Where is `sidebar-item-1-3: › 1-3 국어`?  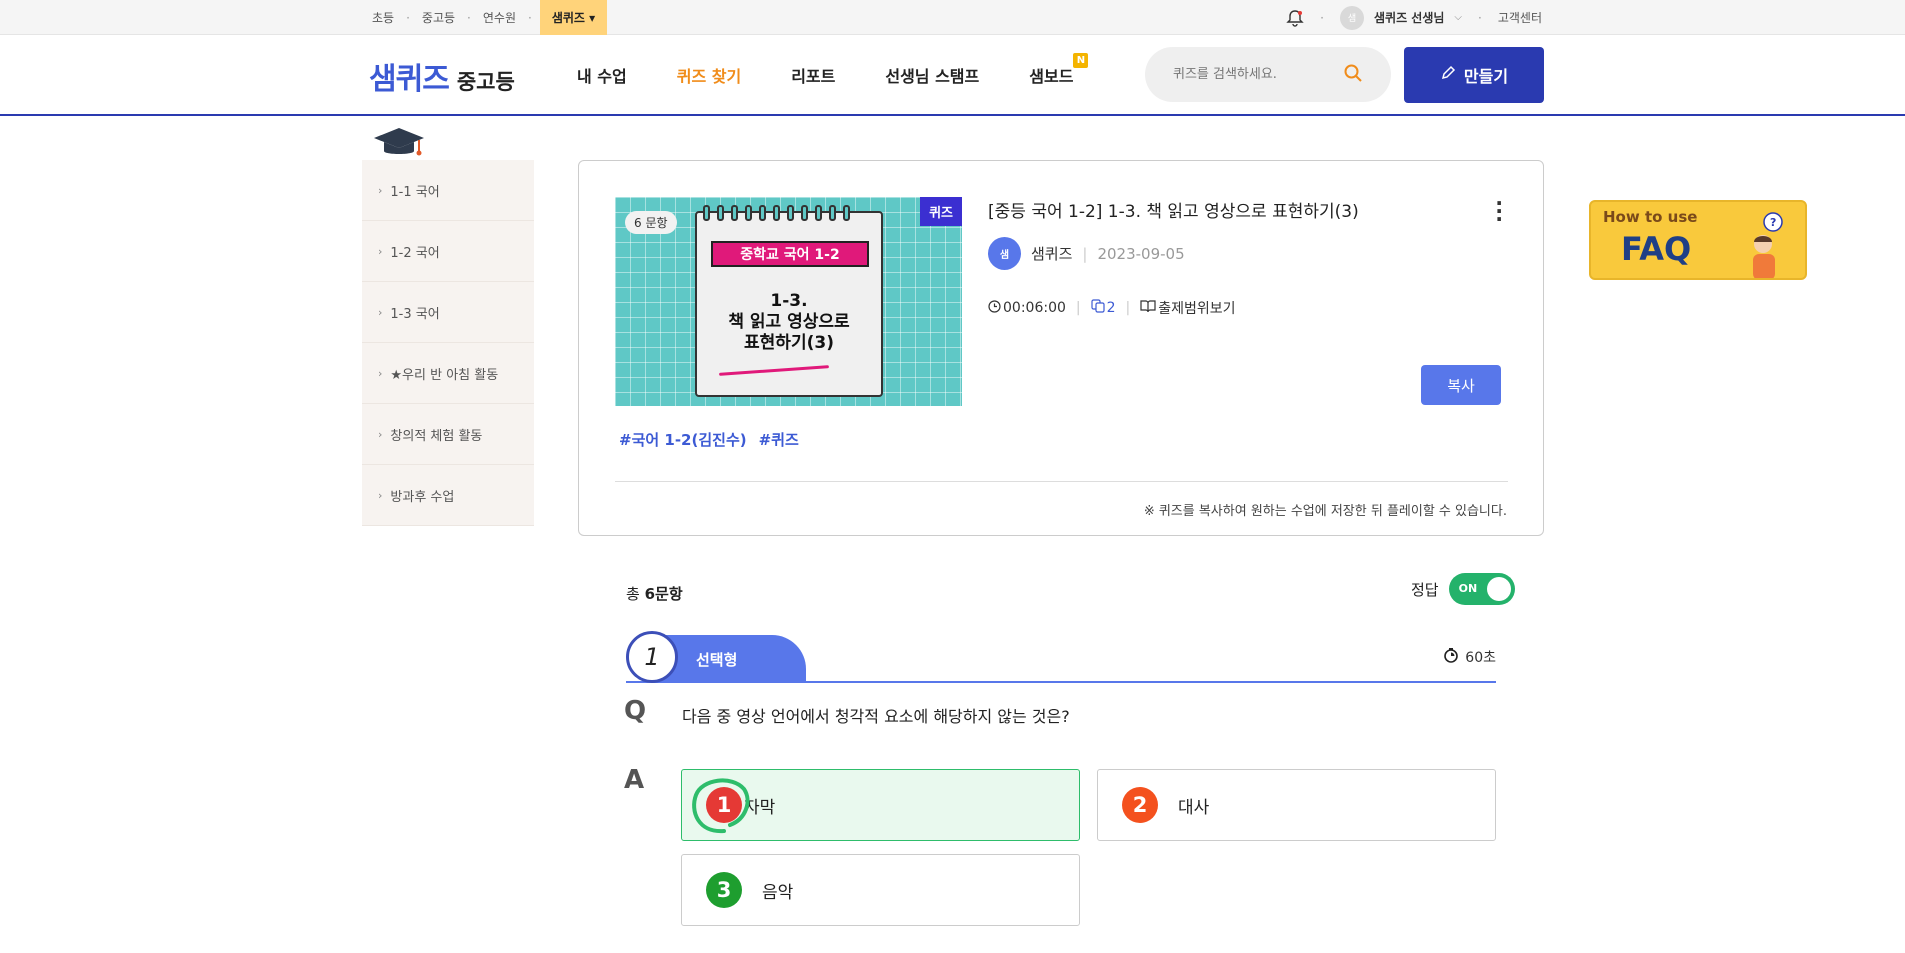
sidebar-item-1-3: › 1-3 국어 is located at coordinates (448, 312).